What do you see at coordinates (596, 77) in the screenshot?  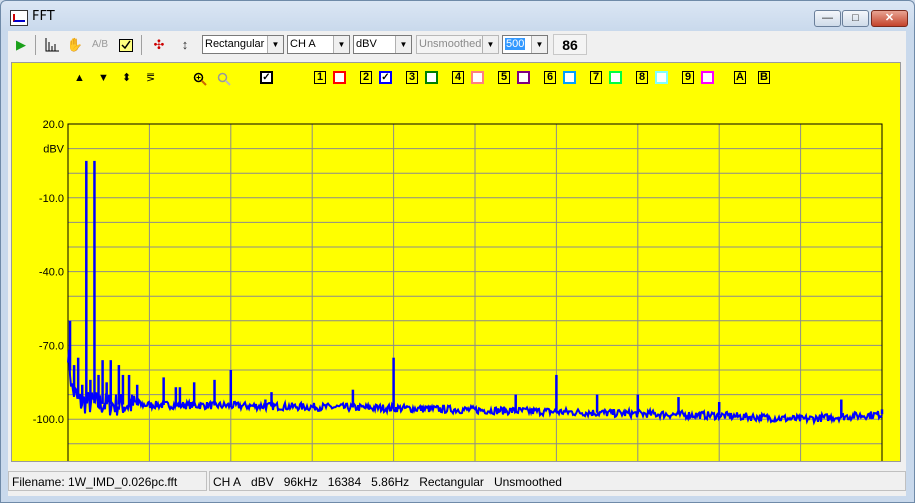 I see `trace-7-label: 7` at bounding box center [596, 77].